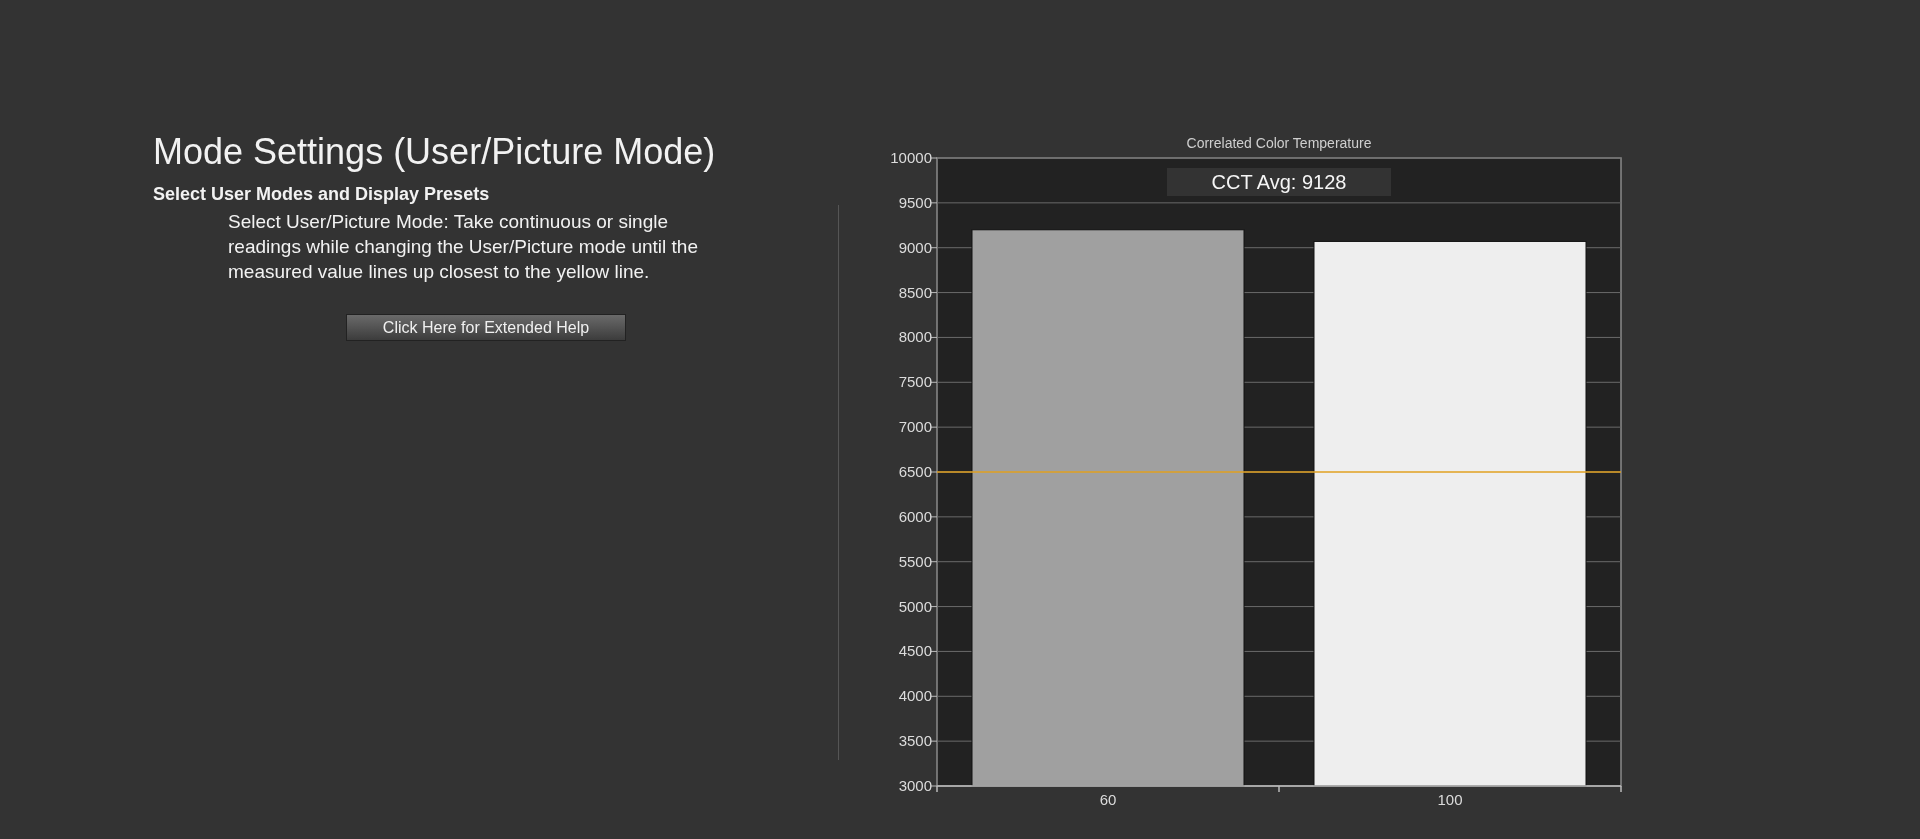 This screenshot has height=839, width=1920. I want to click on y-tick-label: 5500, so click(915, 561).